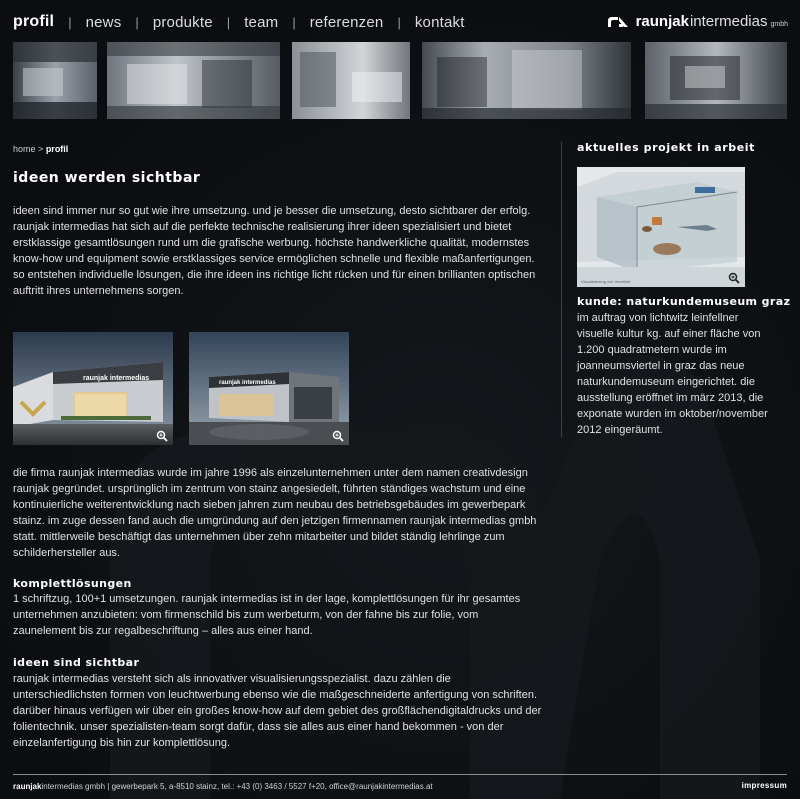 Image resolution: width=800 pixels, height=799 pixels. I want to click on building-photo-2: raunjak intermedias, so click(269, 388).